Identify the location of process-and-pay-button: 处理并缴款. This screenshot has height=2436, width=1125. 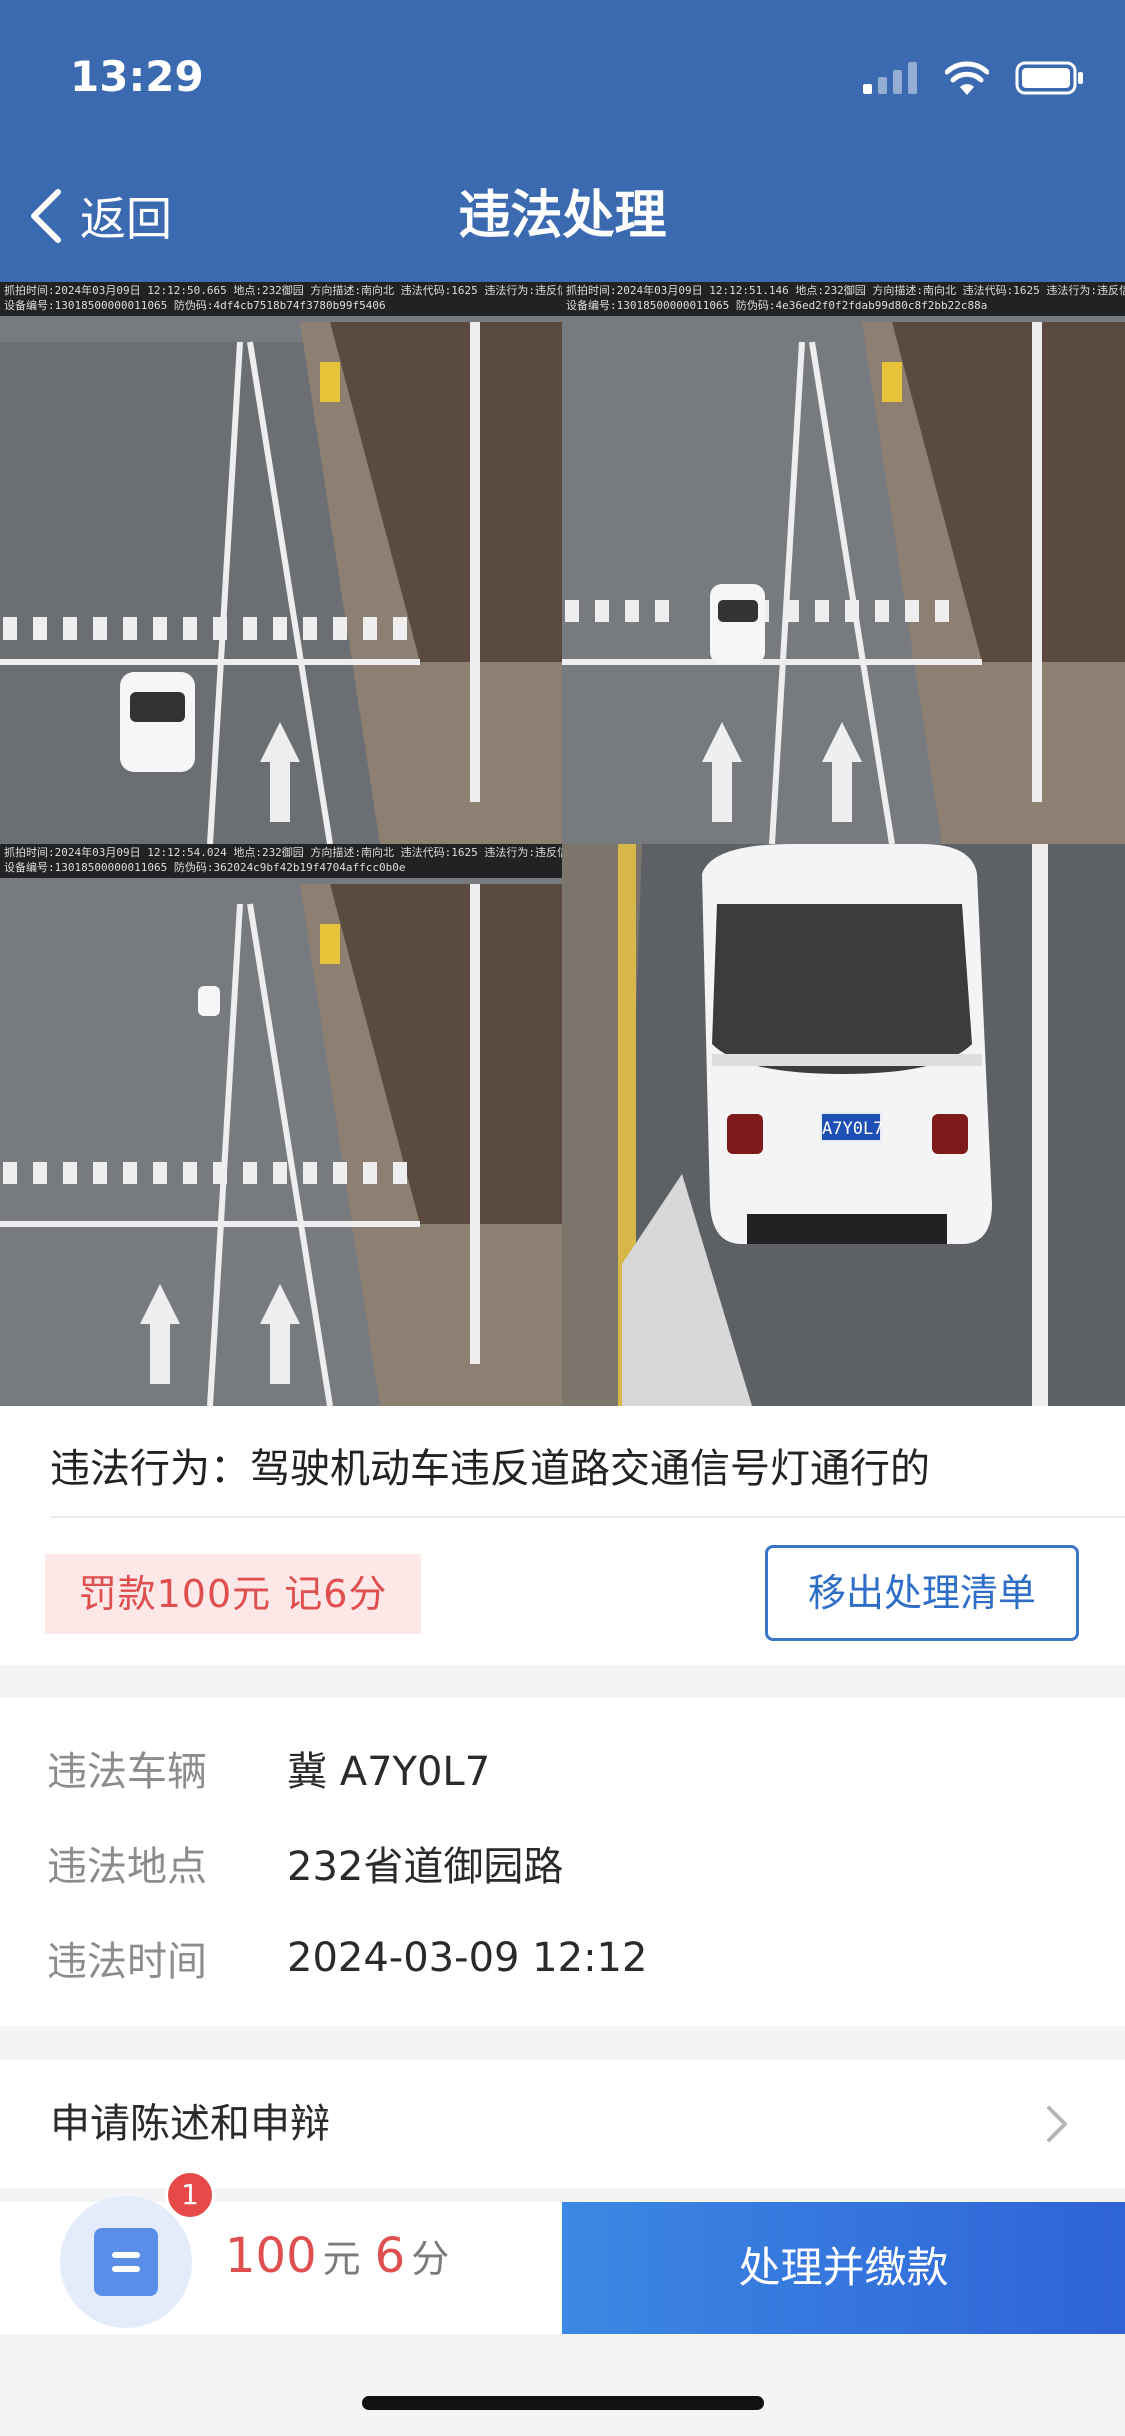
(843, 2268).